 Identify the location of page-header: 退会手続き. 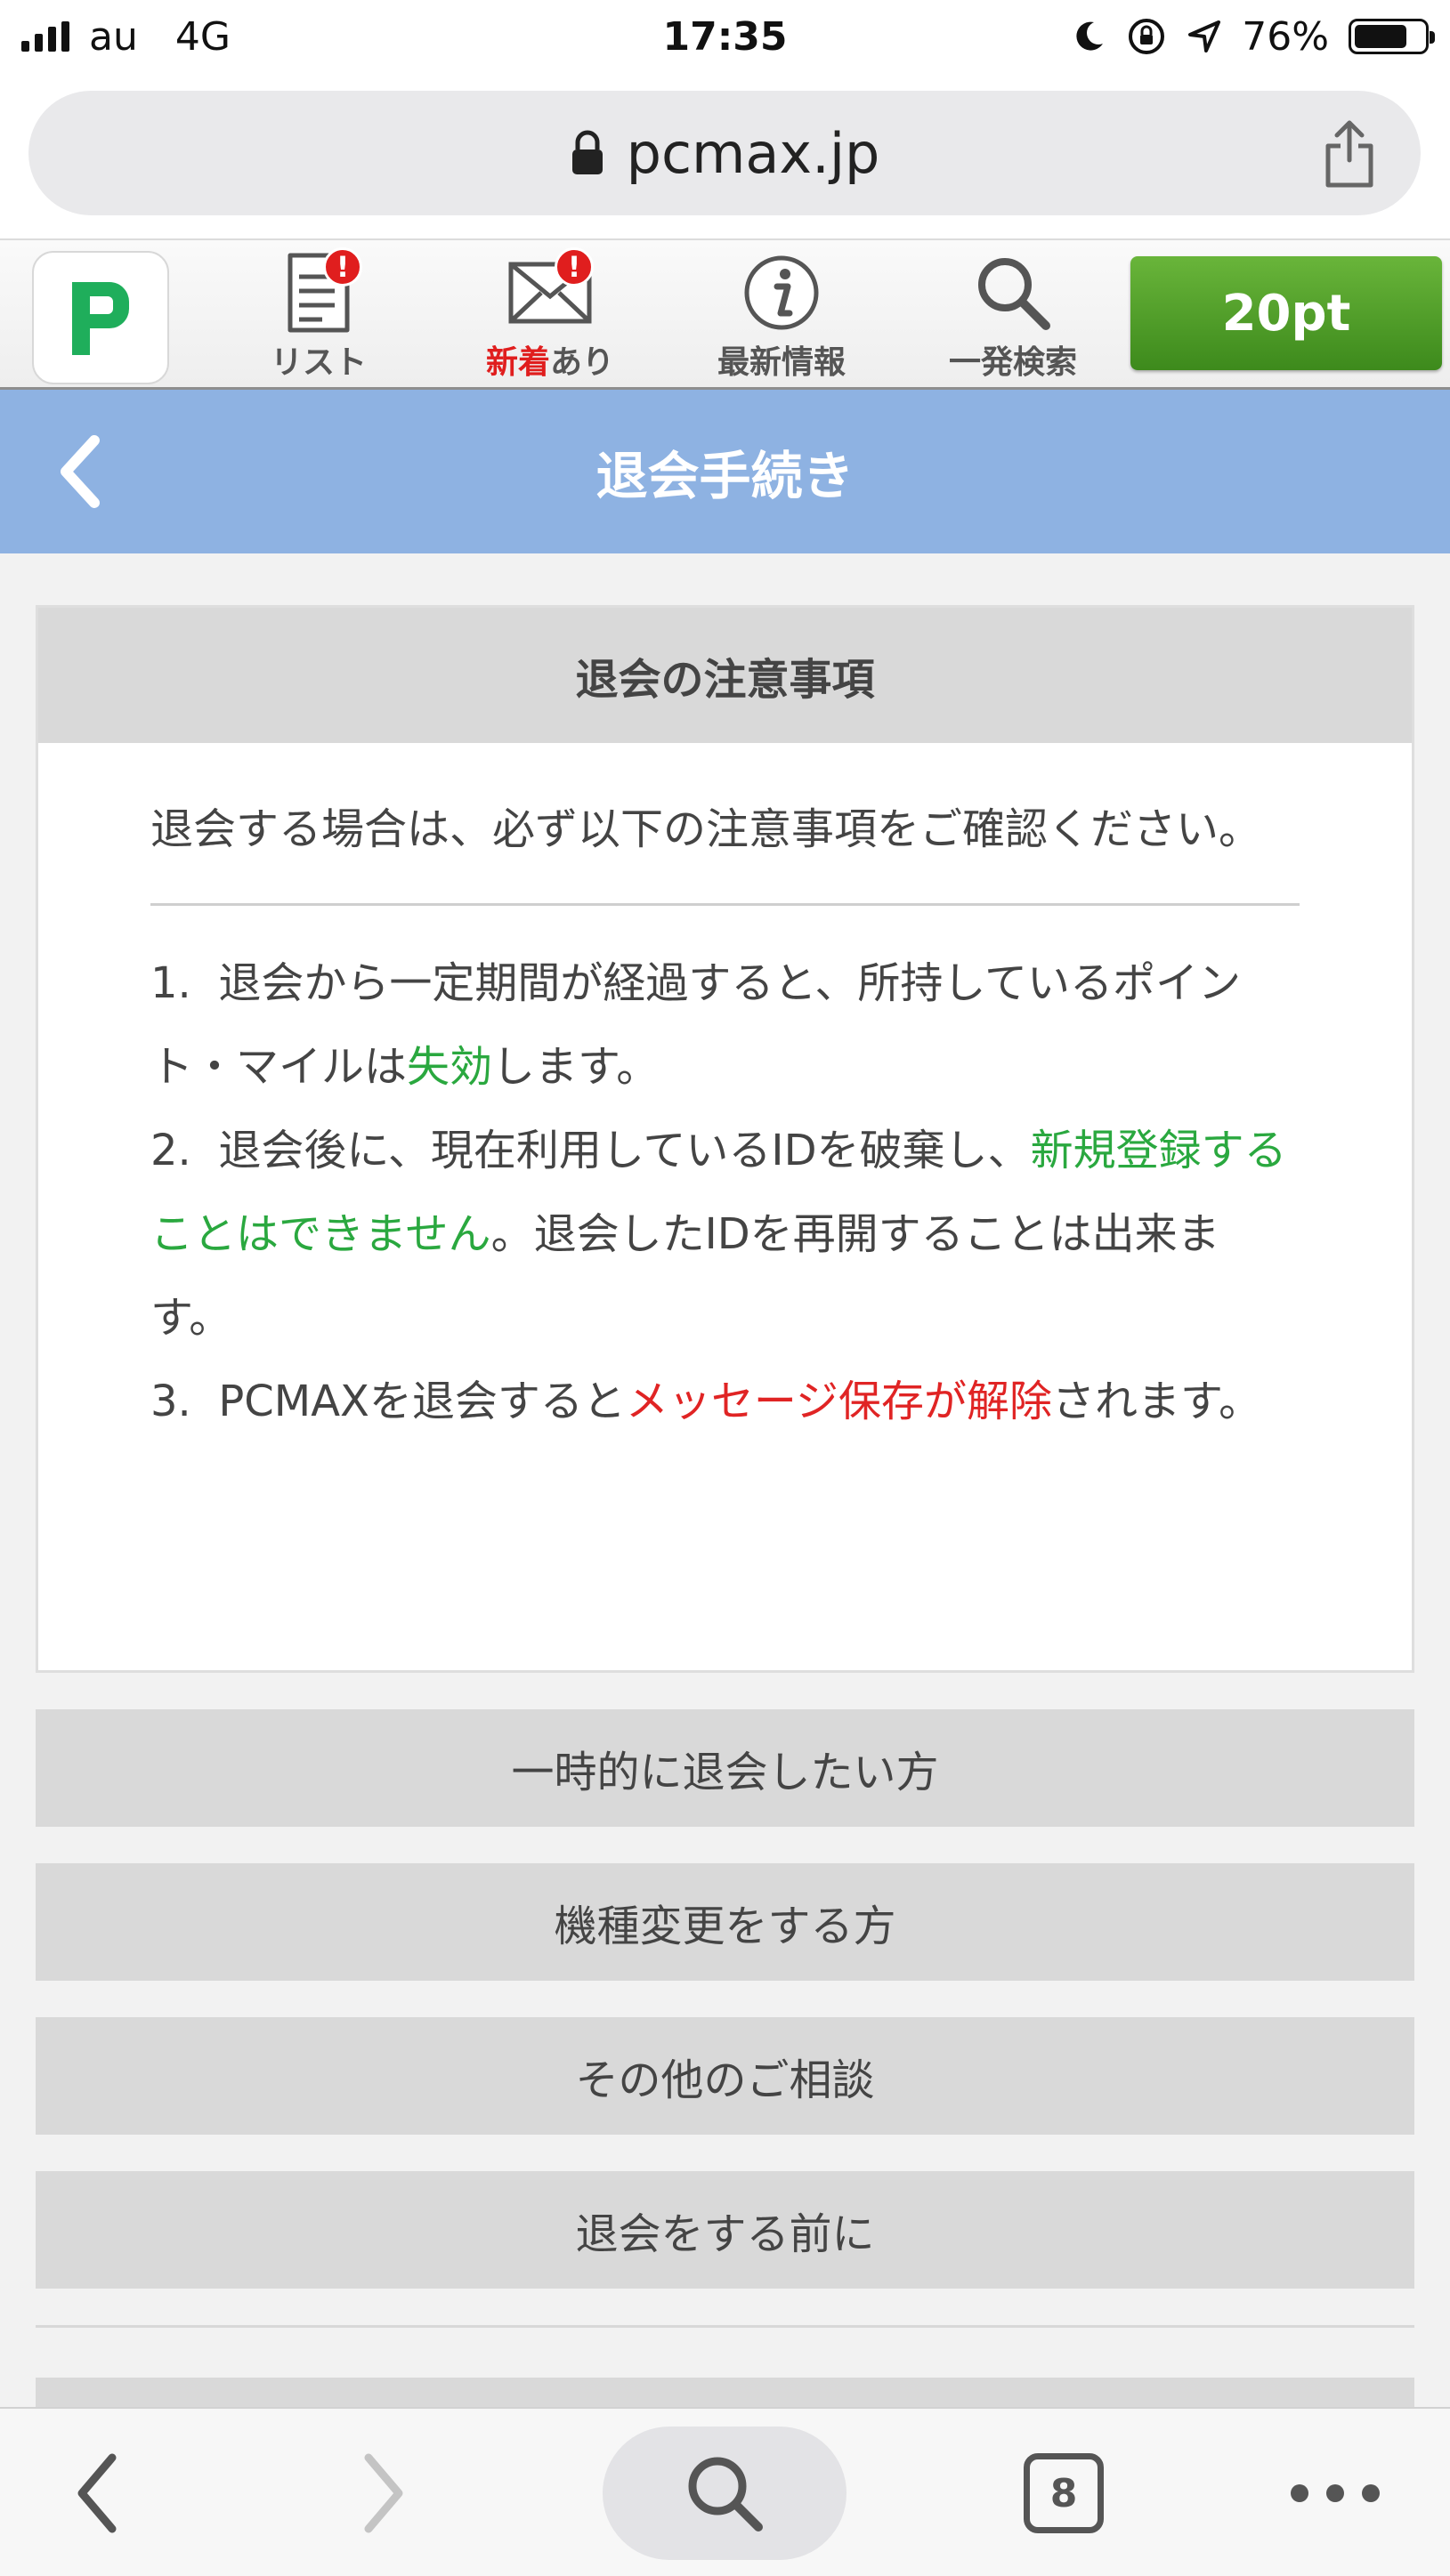
(725, 471).